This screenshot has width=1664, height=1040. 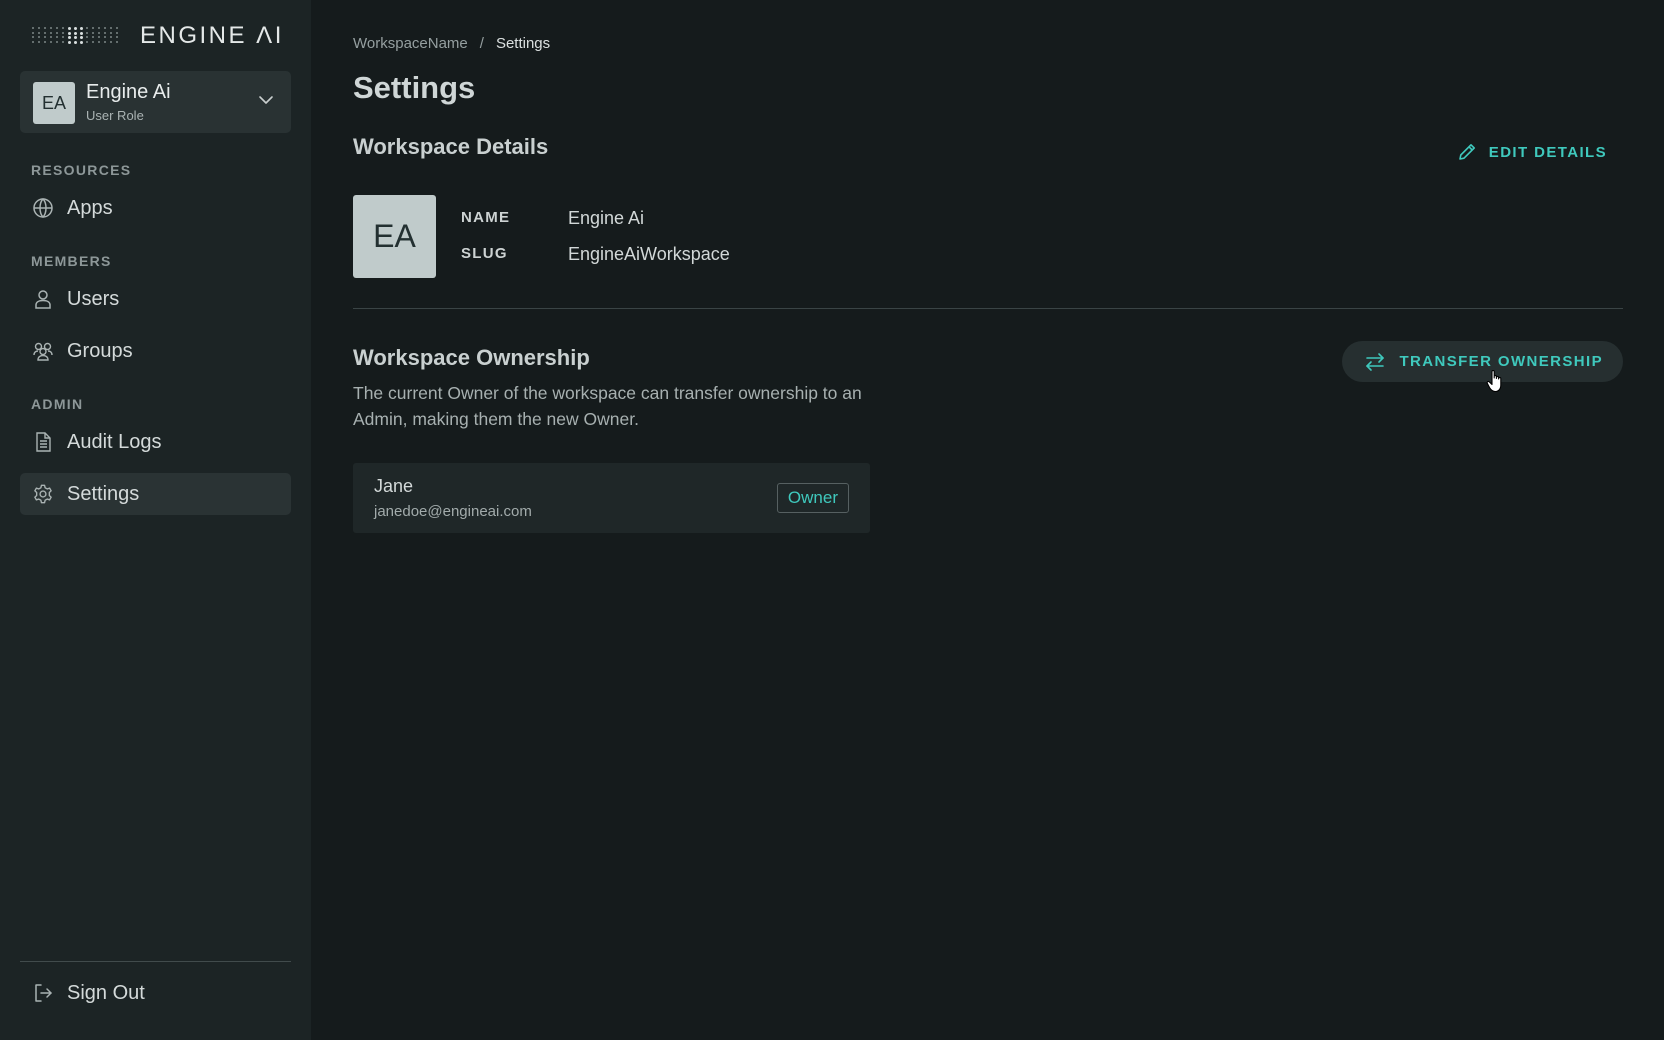 I want to click on page-title: Settings, so click(x=414, y=87).